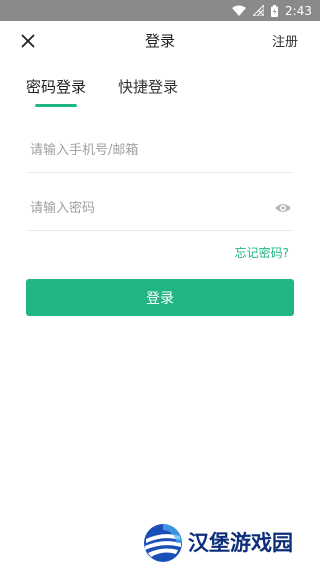  I want to click on account-field-row, so click(160, 150).